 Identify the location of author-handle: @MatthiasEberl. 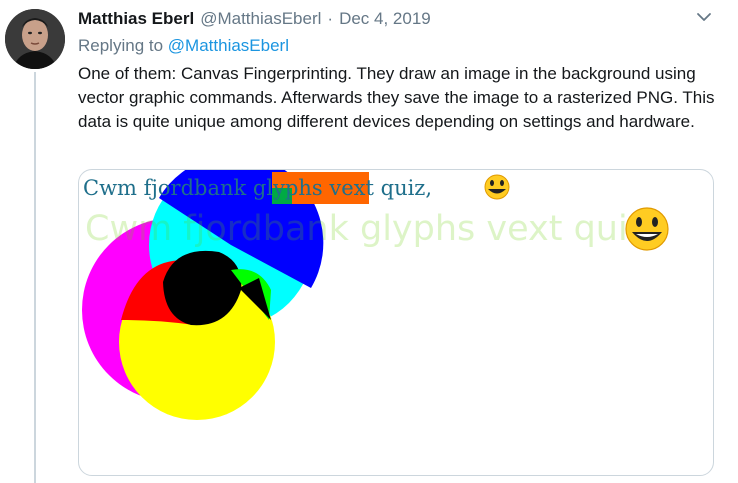
(260, 19).